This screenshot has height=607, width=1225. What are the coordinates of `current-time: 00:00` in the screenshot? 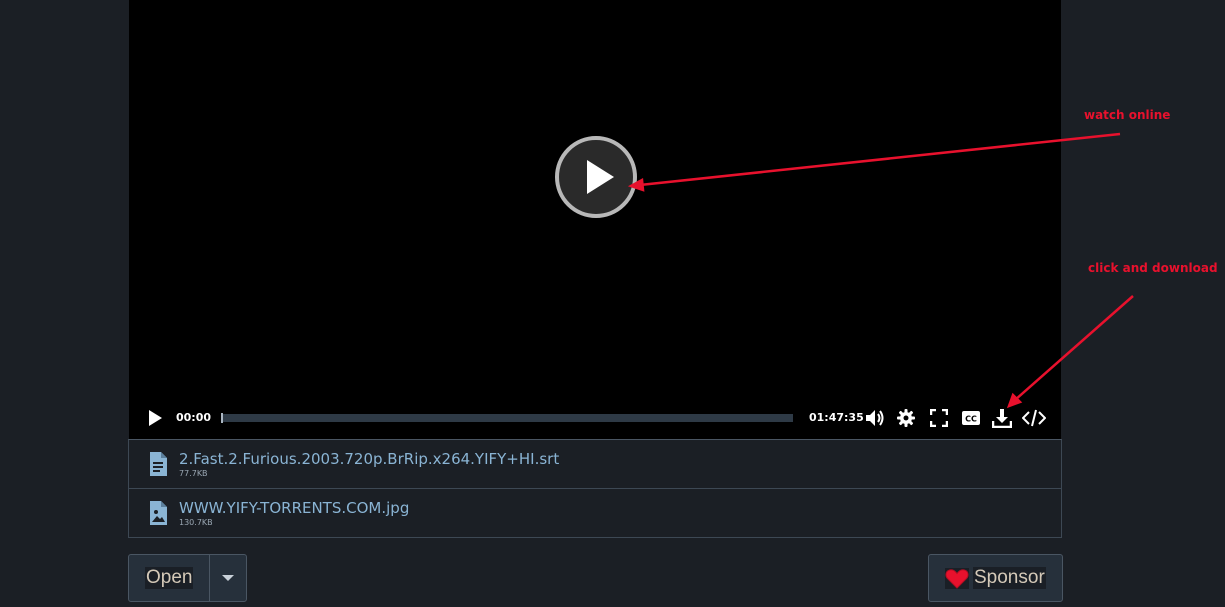 It's located at (194, 417).